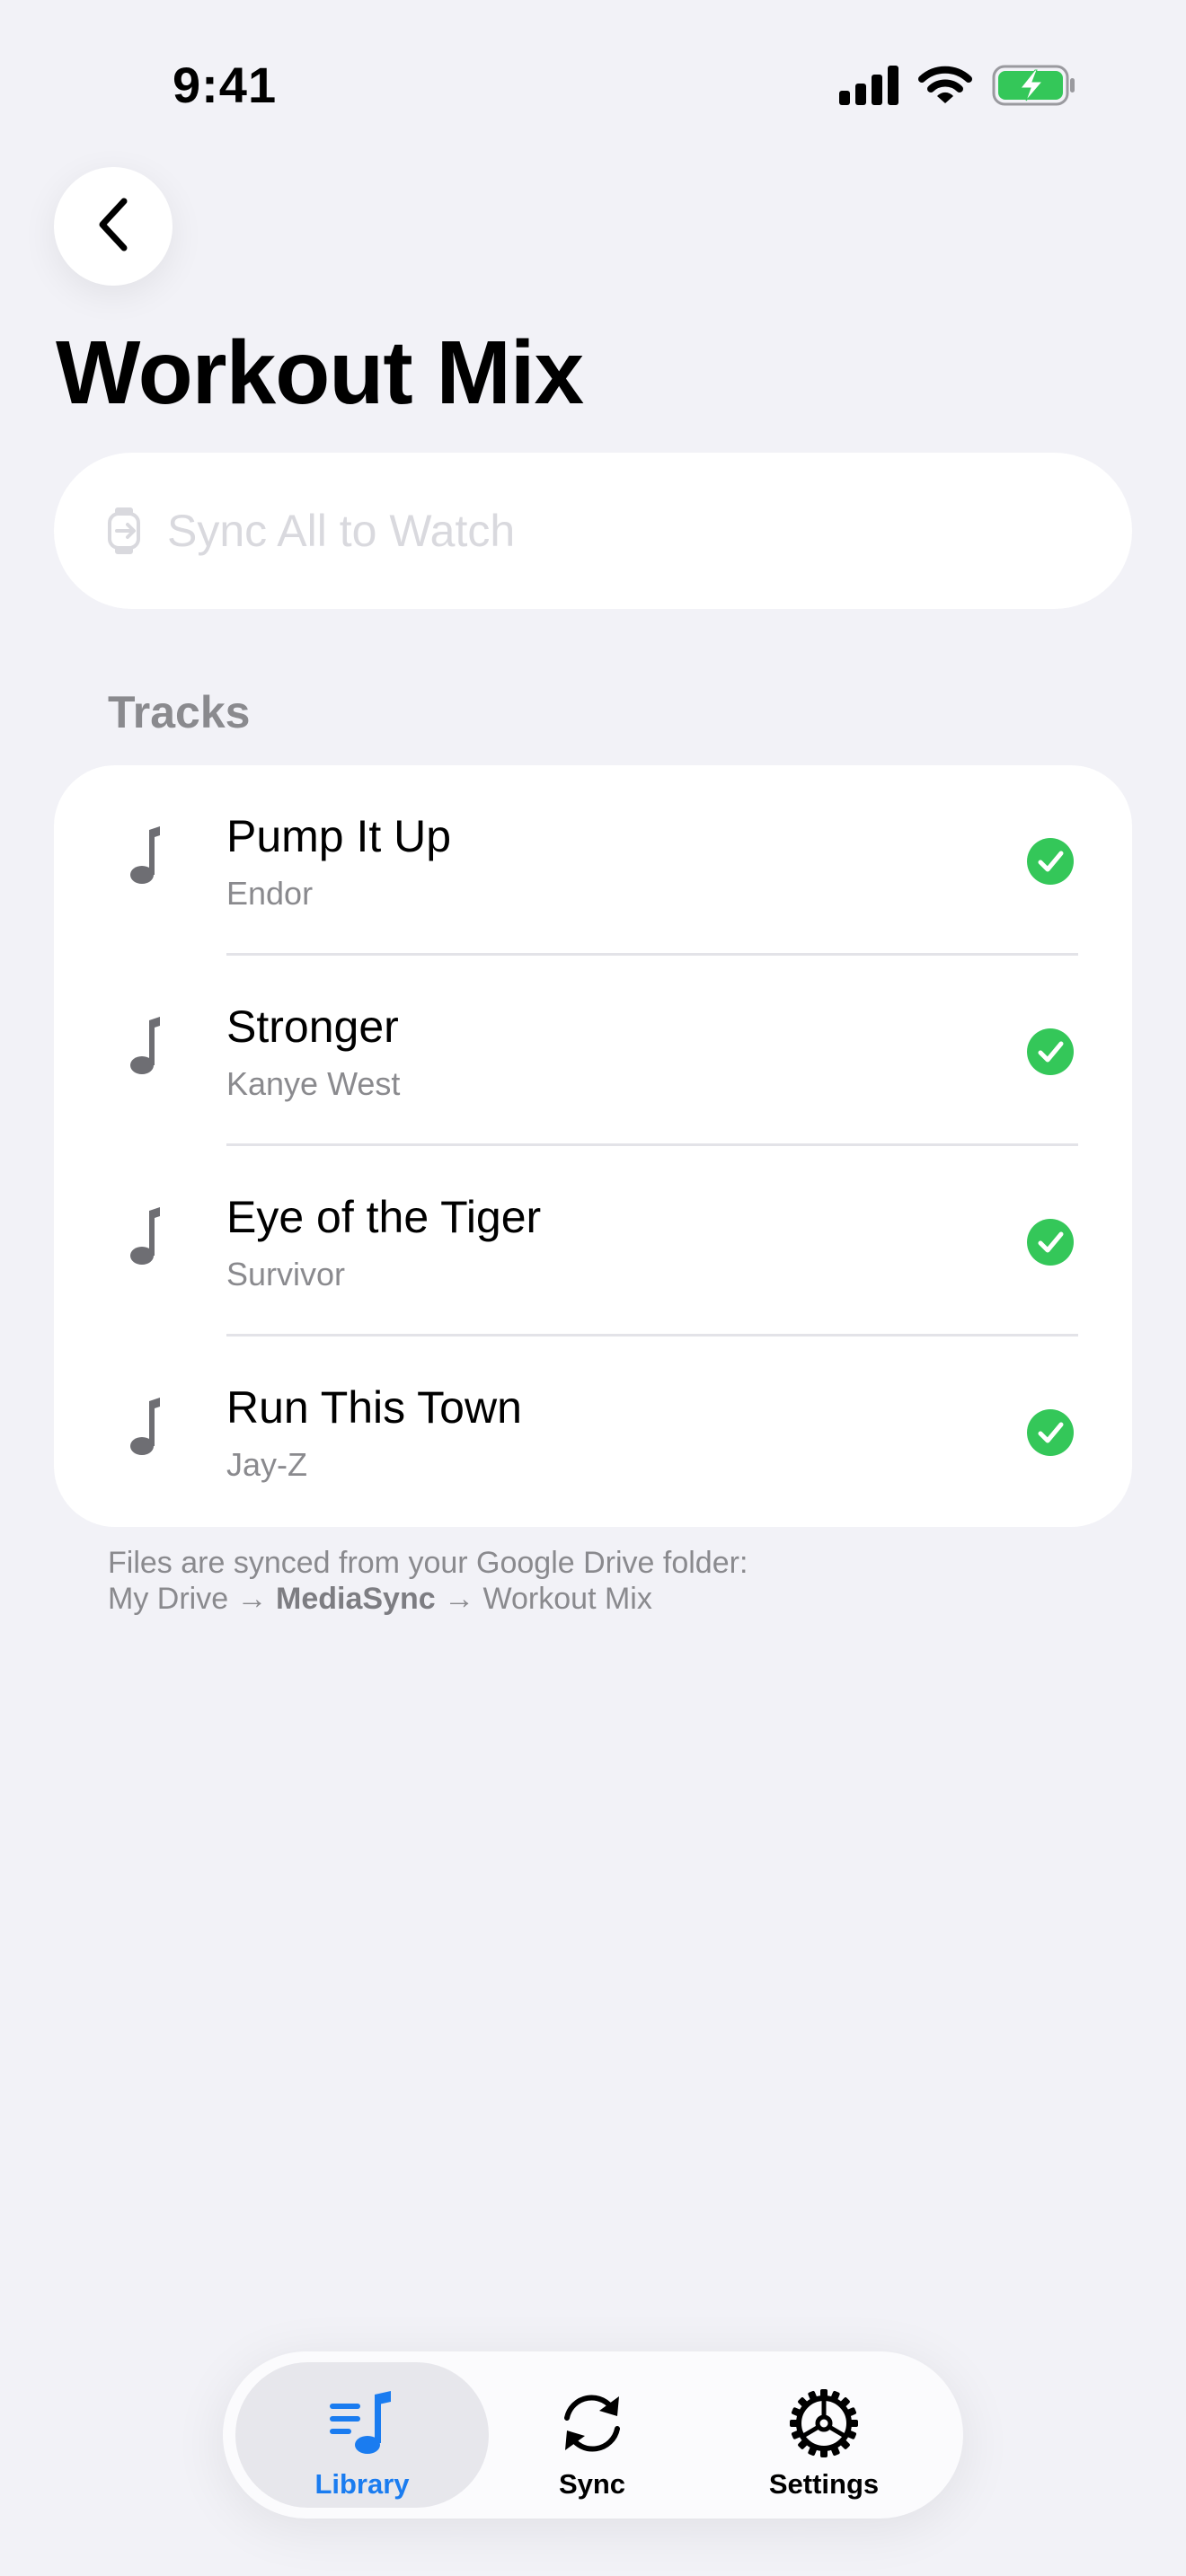  What do you see at coordinates (593, 1051) in the screenshot?
I see `track-row: Stronger Kanye West` at bounding box center [593, 1051].